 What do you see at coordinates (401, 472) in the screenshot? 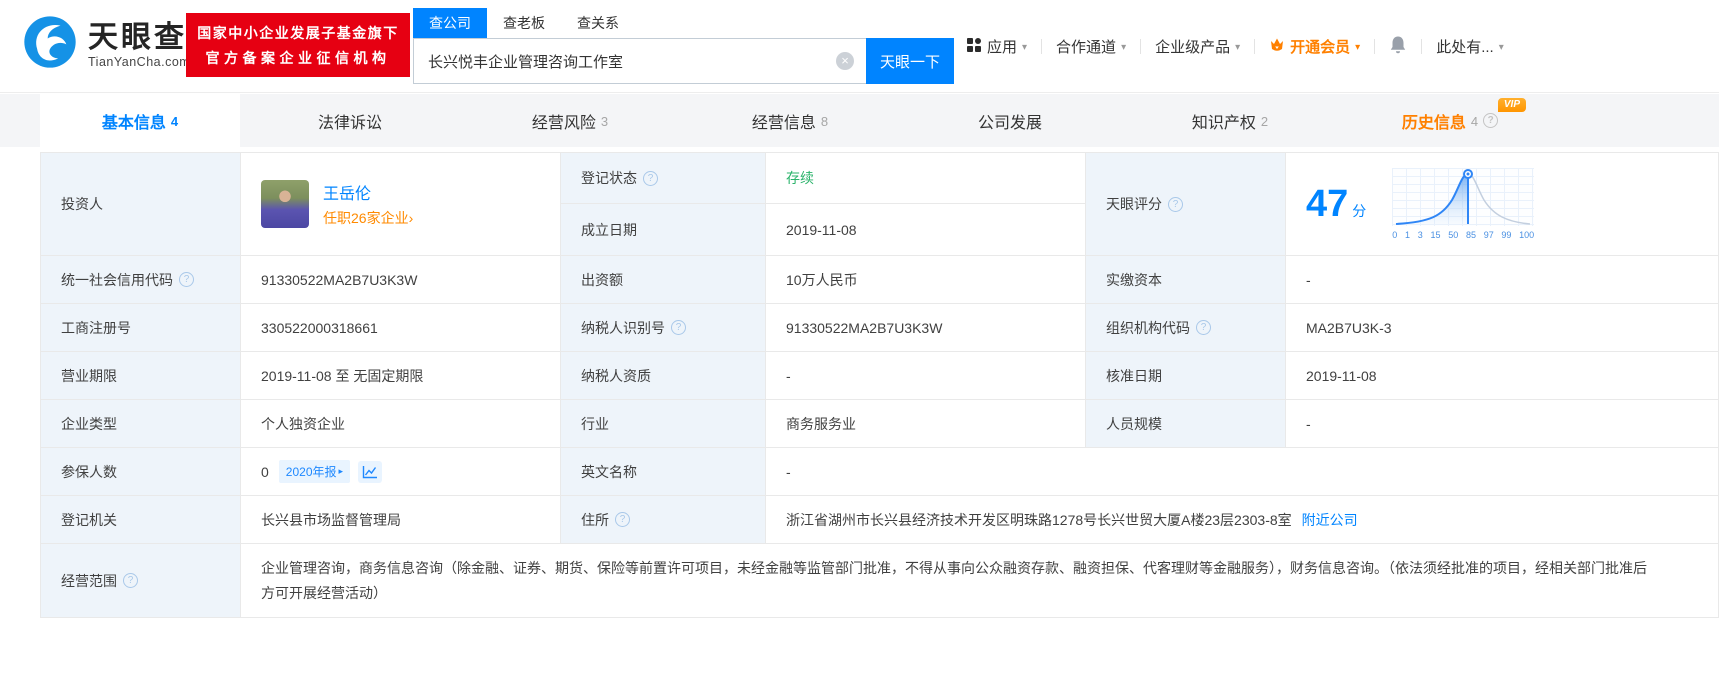
I see `insured-count-cell: 0 2020年报 ▸` at bounding box center [401, 472].